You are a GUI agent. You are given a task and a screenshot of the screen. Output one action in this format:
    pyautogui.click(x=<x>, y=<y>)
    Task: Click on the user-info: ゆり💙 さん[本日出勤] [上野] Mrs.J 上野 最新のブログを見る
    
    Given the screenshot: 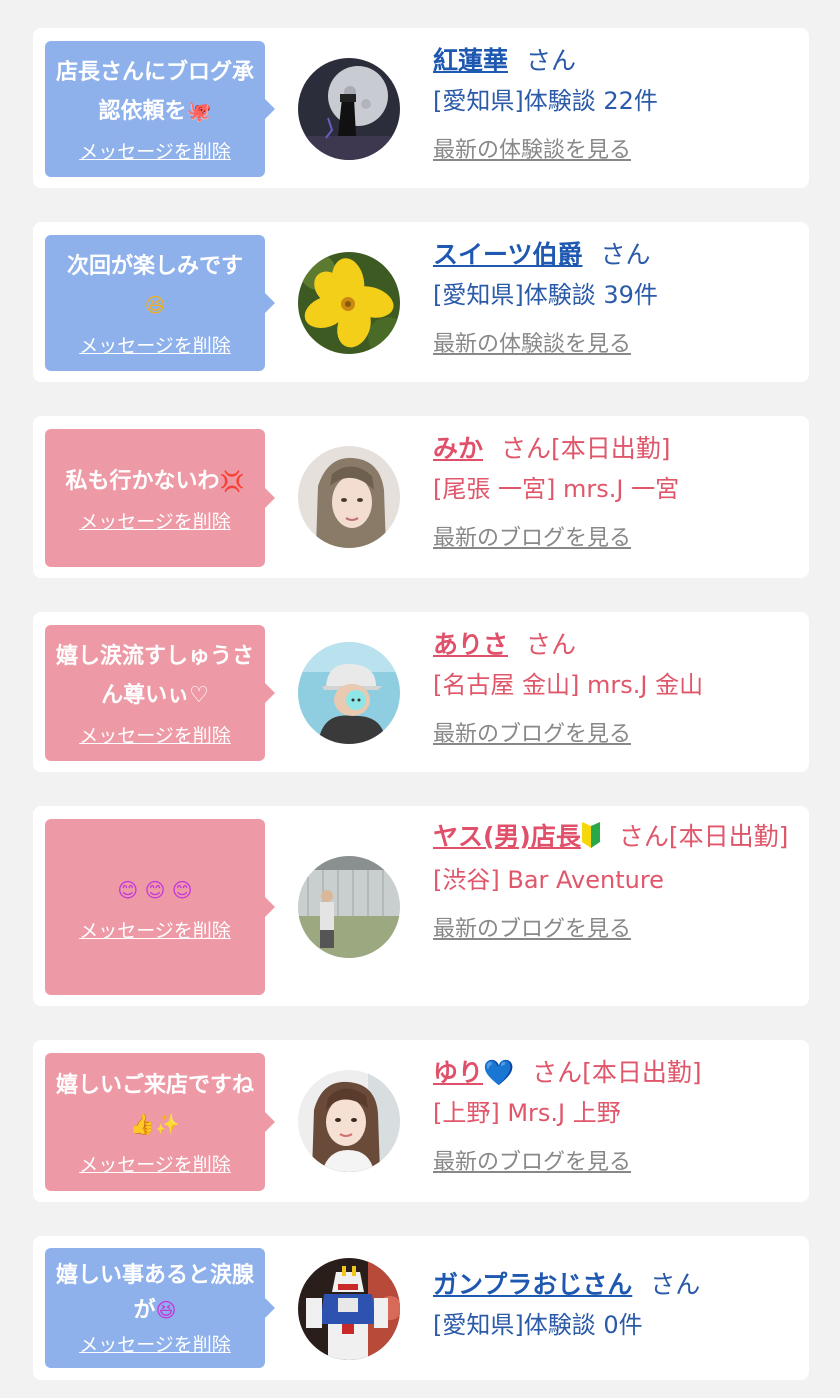 What is the action you would take?
    pyautogui.click(x=614, y=1115)
    